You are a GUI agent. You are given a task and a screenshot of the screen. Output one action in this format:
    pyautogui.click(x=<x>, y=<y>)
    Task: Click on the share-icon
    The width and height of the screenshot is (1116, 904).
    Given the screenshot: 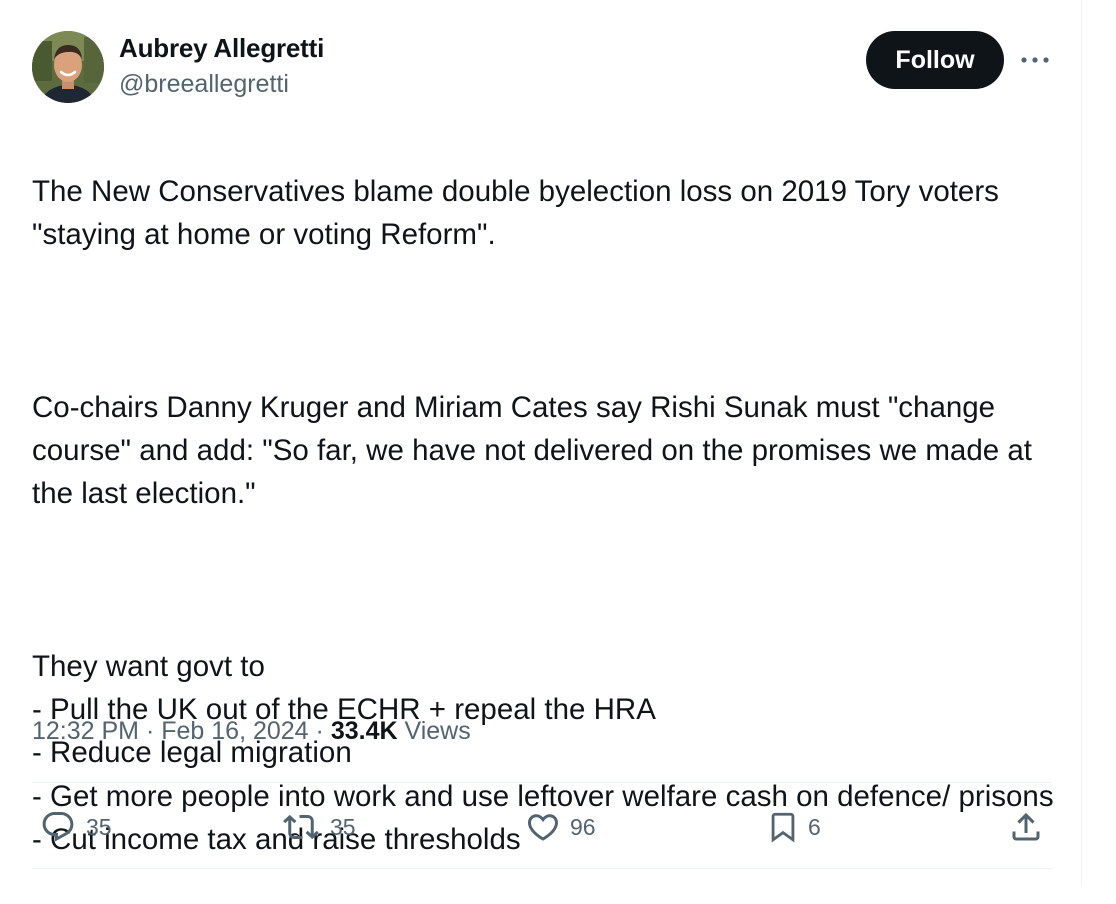 What is the action you would take?
    pyautogui.click(x=1026, y=826)
    